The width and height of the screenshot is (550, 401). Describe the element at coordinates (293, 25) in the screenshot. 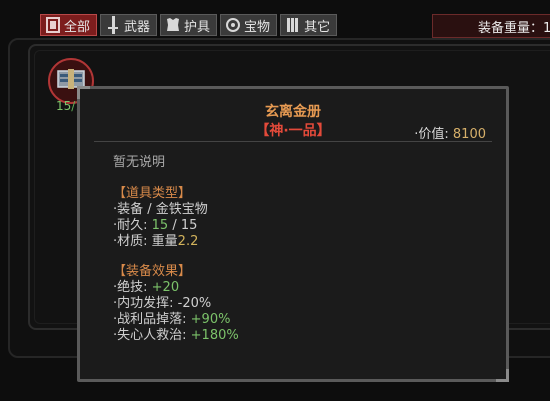

I see `other-icon` at that location.